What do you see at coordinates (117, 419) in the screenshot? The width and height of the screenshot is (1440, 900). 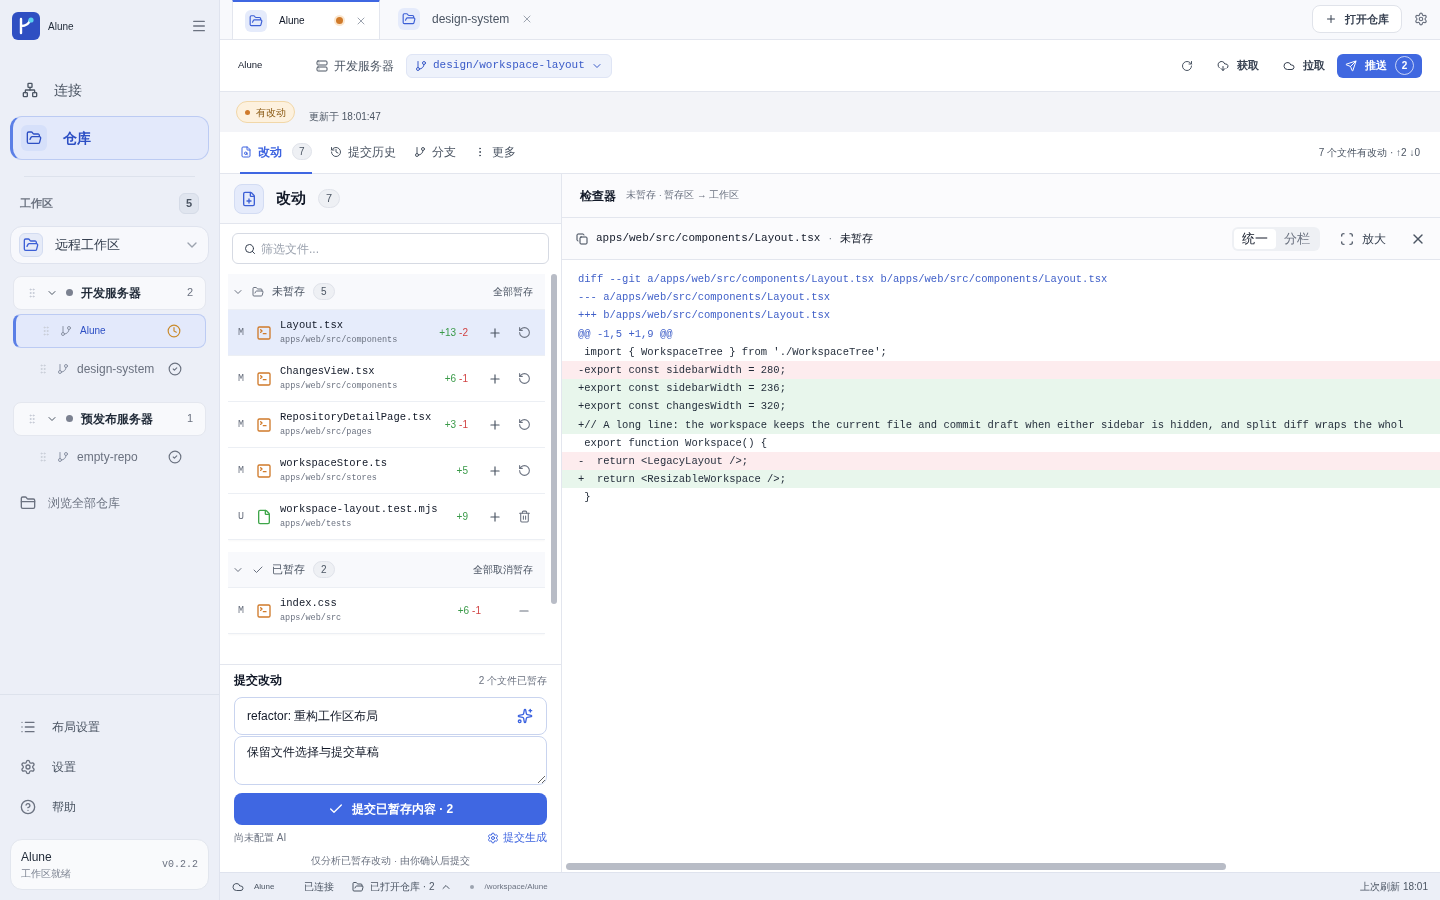 I see `server-name: 预发布服务器` at bounding box center [117, 419].